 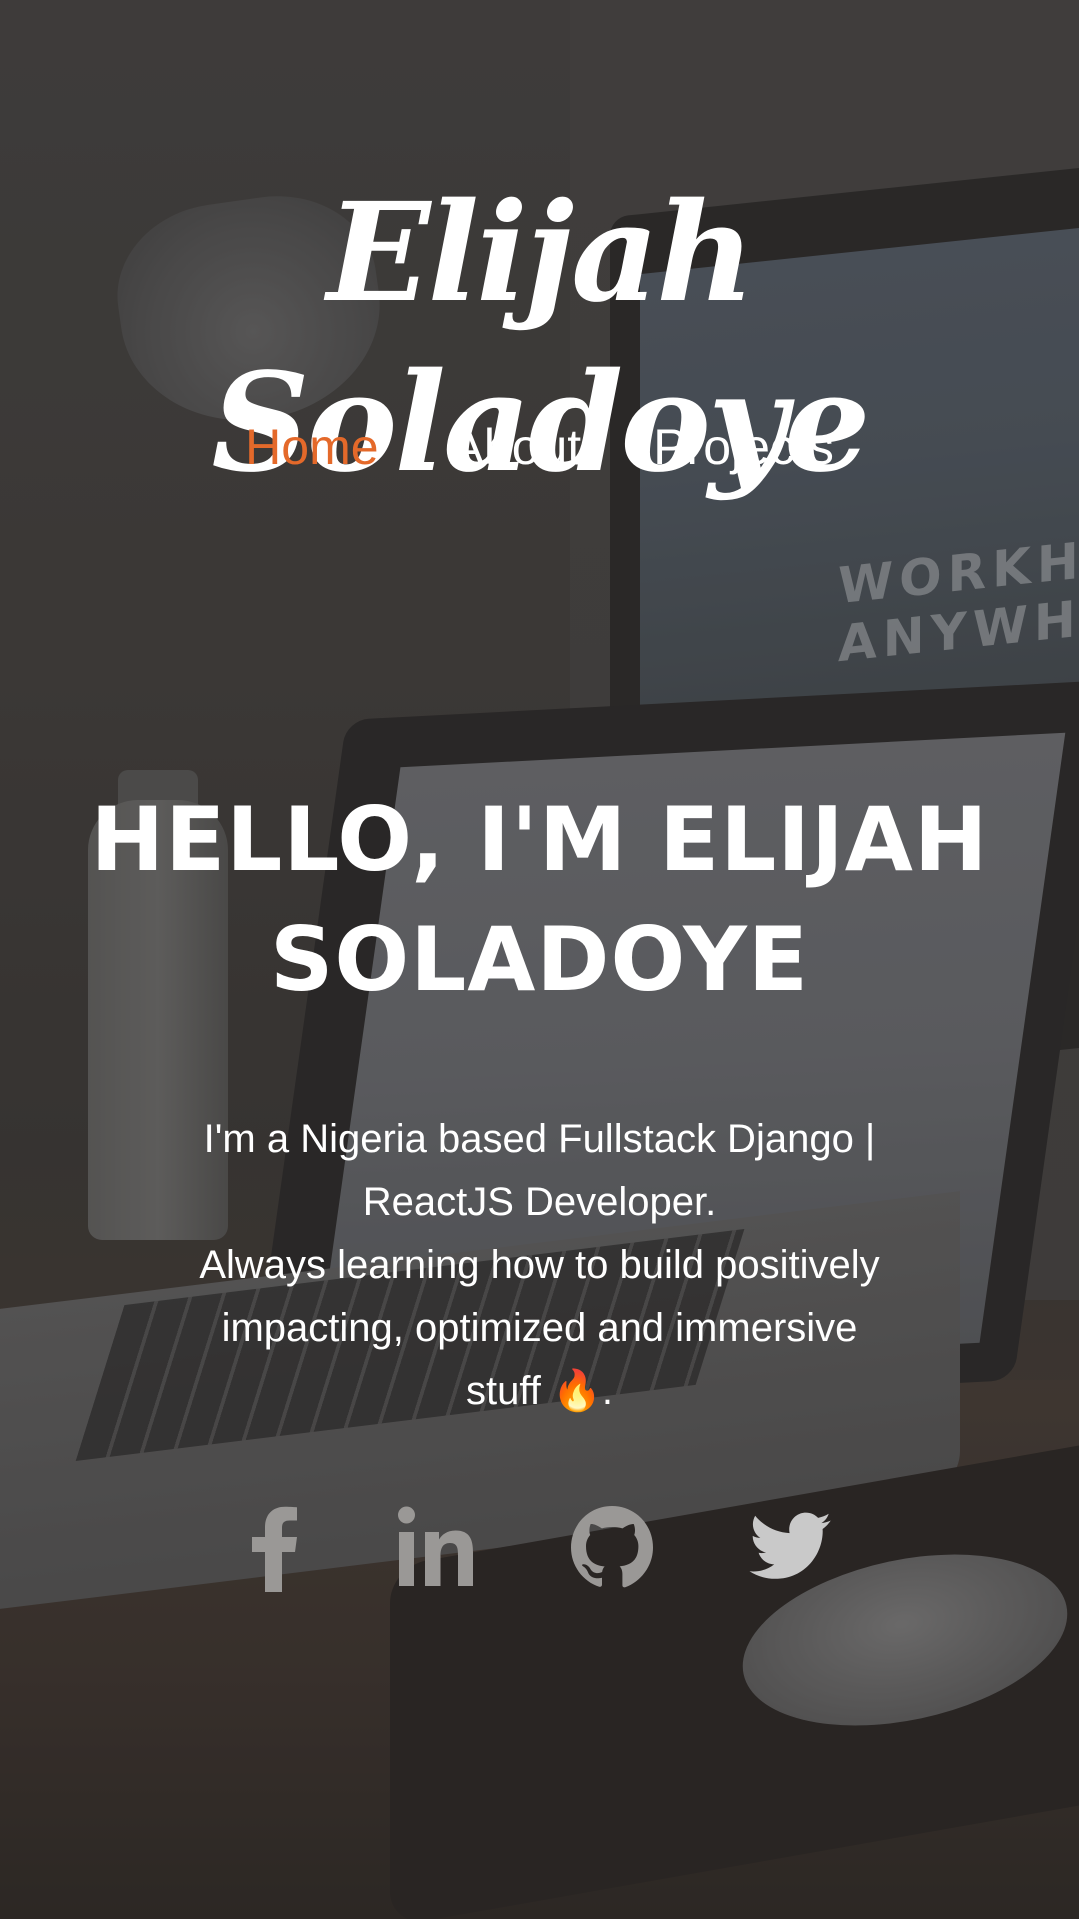 I want to click on nav-projects-link: Projects, so click(x=743, y=447).